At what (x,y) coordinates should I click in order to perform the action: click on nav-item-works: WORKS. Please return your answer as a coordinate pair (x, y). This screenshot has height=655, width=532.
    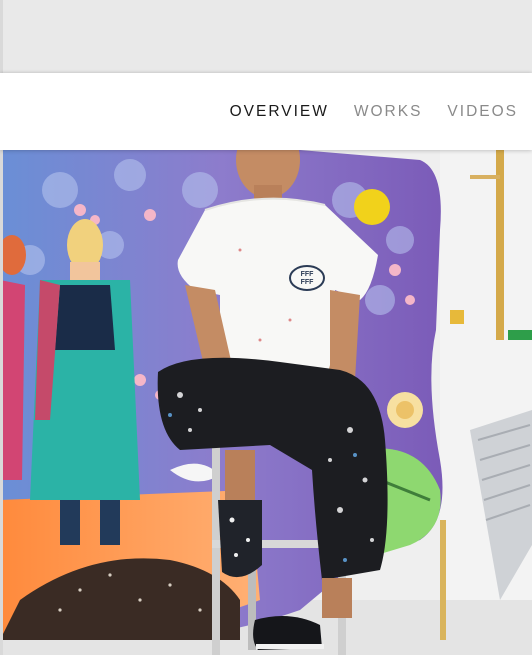
    Looking at the image, I should click on (388, 112).